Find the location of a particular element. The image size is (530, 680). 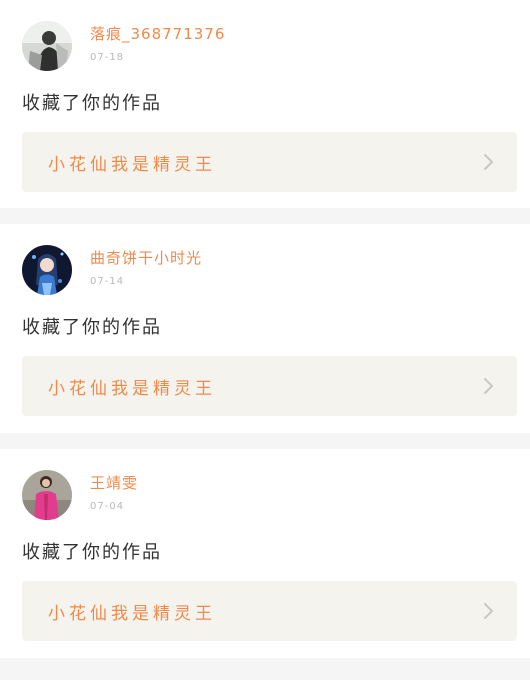

avatar-grayscale-icon is located at coordinates (47, 46).